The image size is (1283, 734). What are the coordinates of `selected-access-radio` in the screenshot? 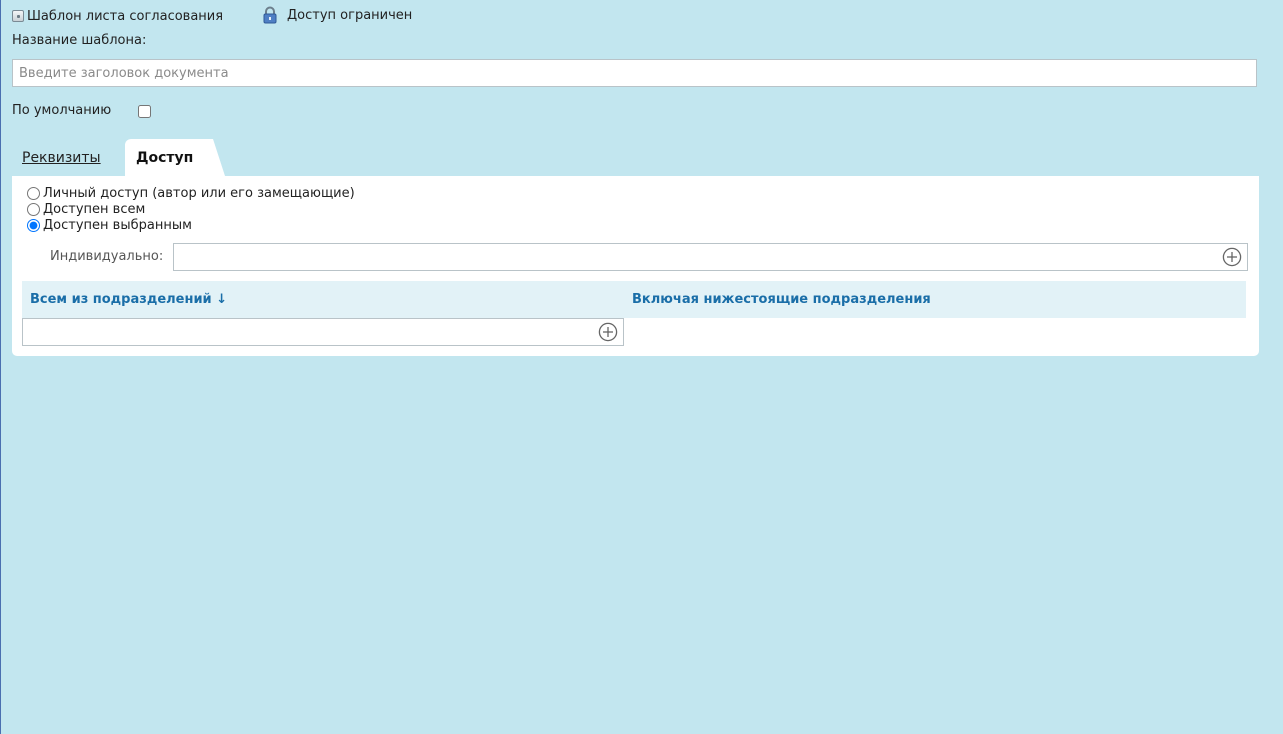 It's located at (33, 225).